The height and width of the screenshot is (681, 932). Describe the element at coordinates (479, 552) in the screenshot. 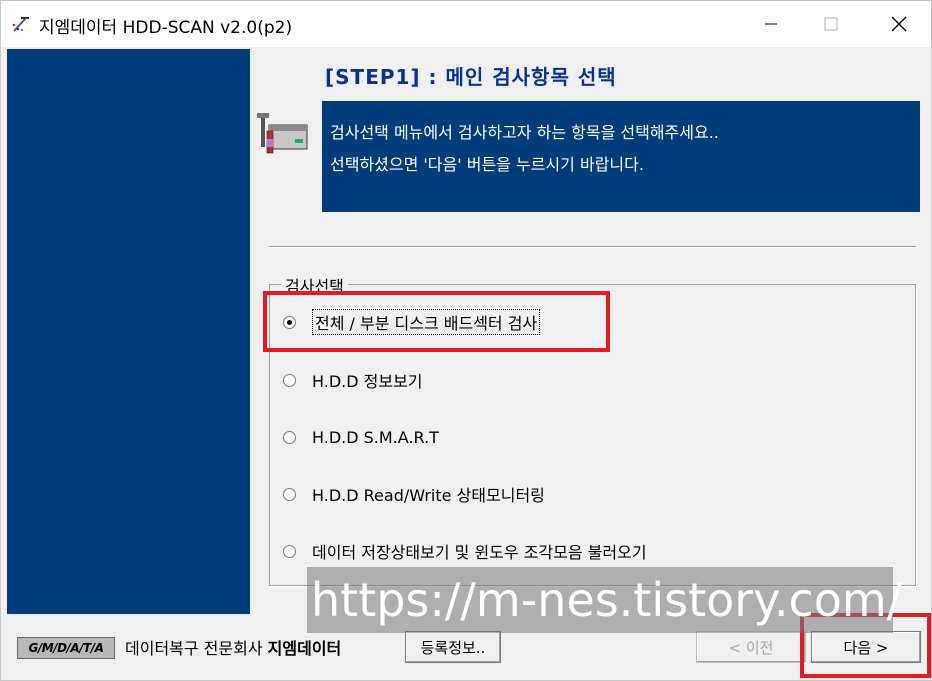

I see `option-label: 데이터 저장상태보기 및 윈도우 조각모음 불러오기` at that location.